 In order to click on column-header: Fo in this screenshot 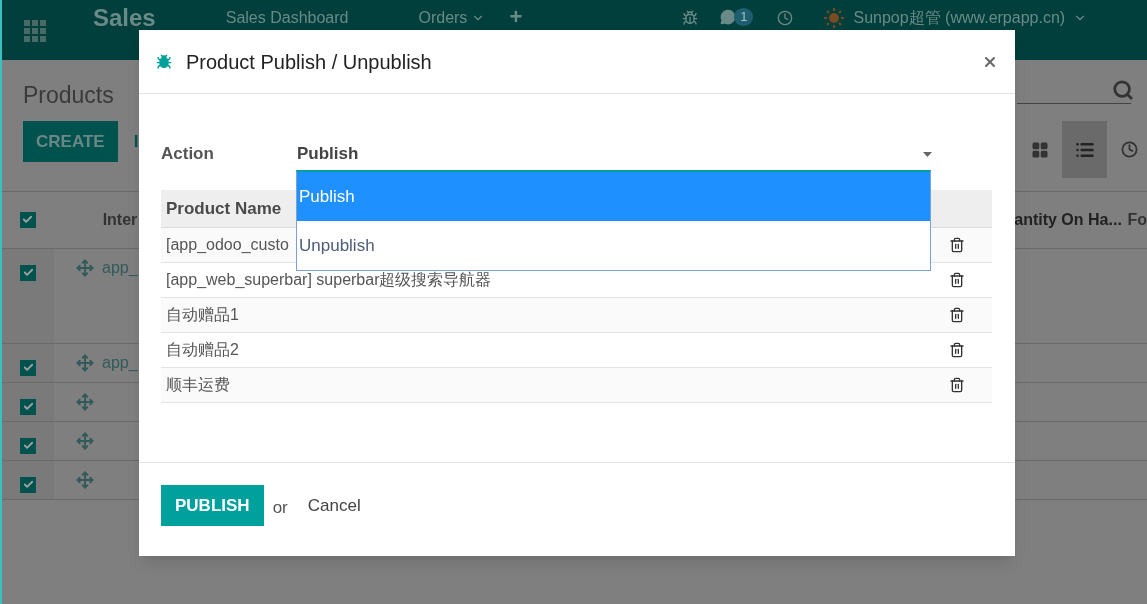, I will do `click(1137, 220)`.